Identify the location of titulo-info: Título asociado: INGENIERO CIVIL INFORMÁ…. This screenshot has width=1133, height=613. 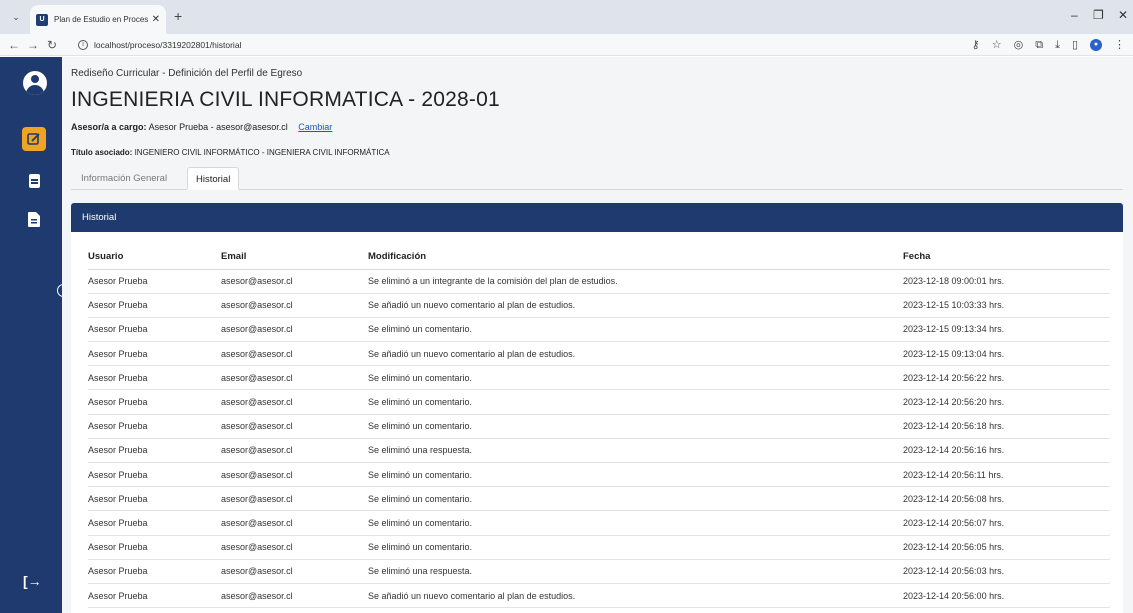
(230, 152).